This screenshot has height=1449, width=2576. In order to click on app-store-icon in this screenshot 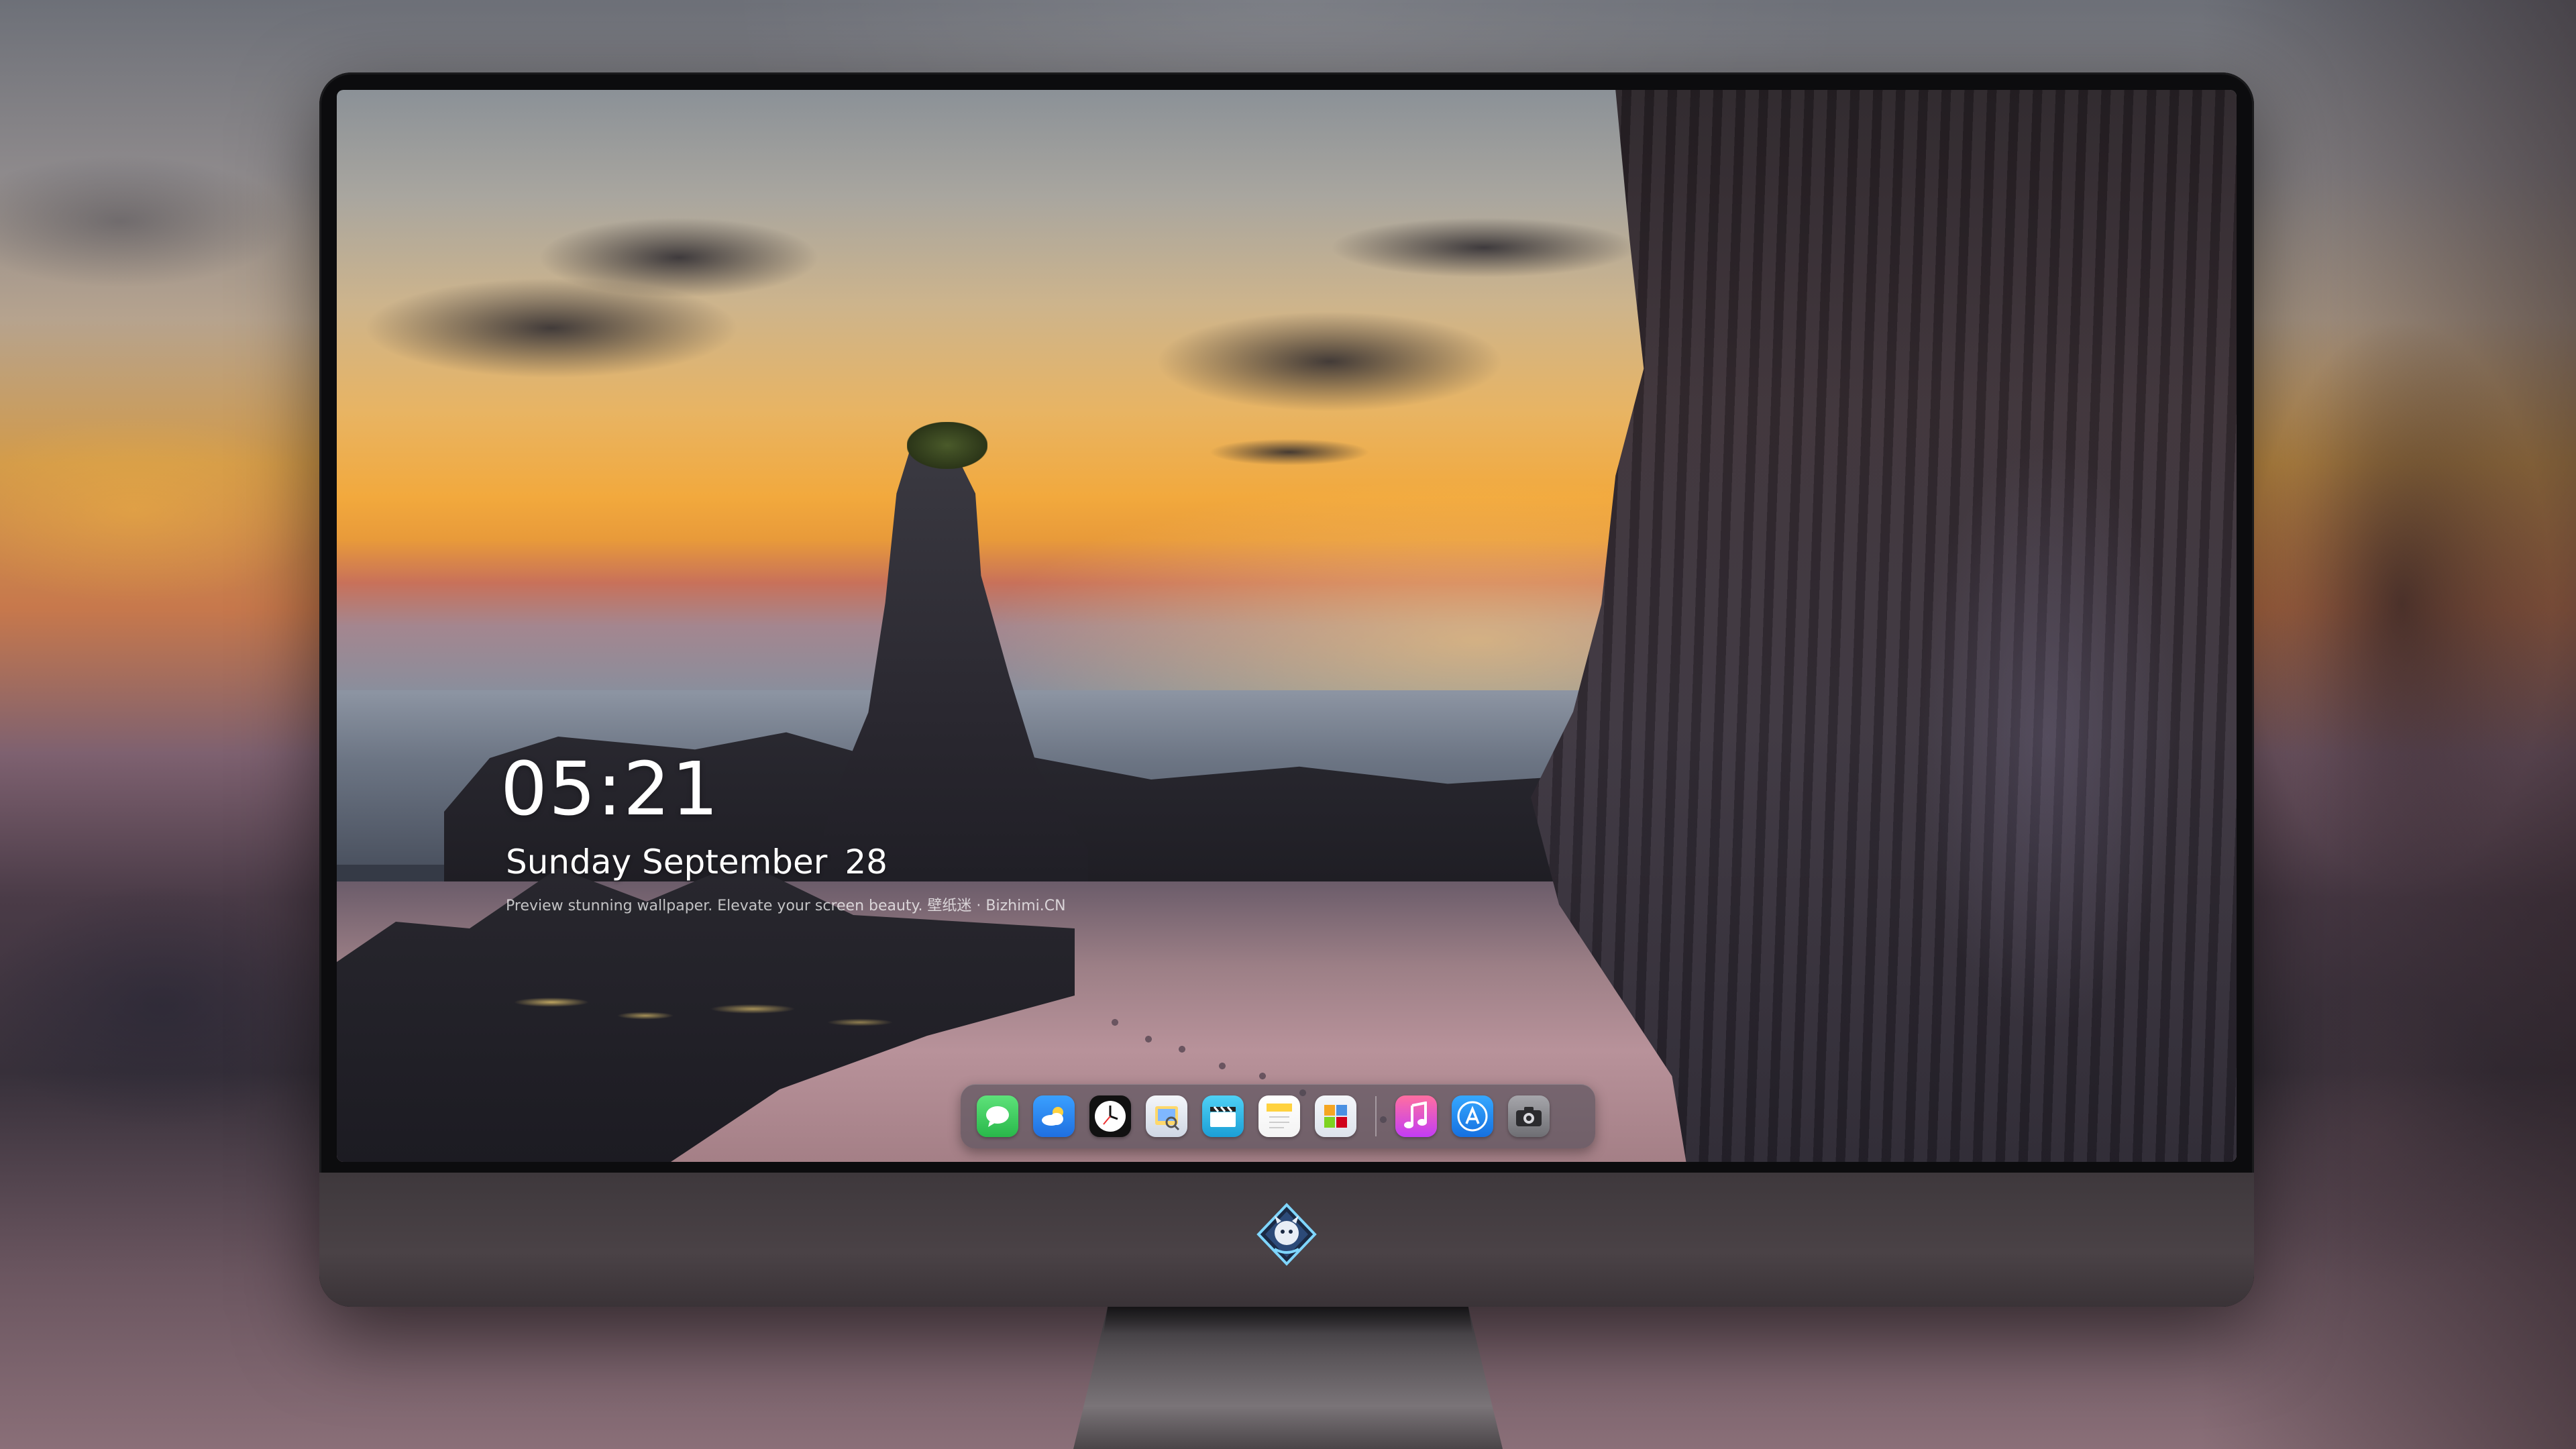, I will do `click(1472, 1116)`.